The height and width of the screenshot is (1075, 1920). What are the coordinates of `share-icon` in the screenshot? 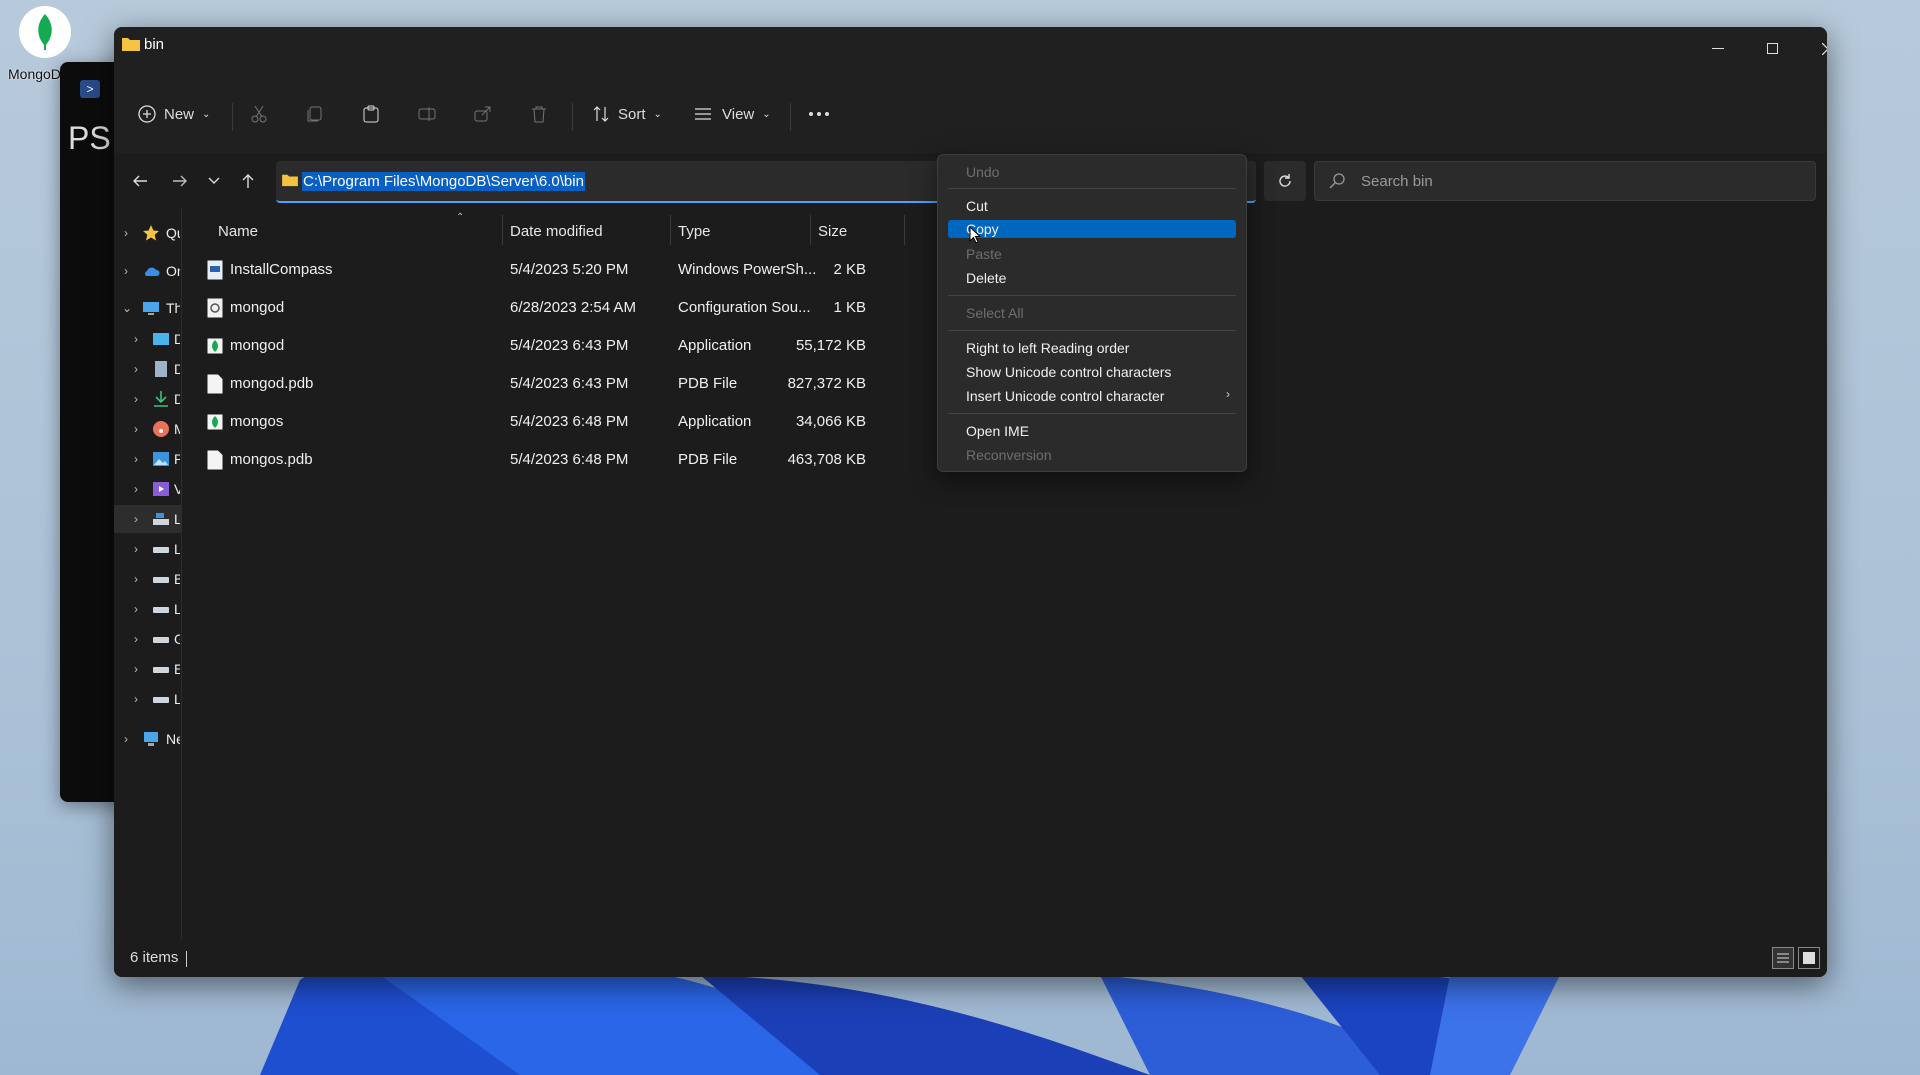 It's located at (482, 114).